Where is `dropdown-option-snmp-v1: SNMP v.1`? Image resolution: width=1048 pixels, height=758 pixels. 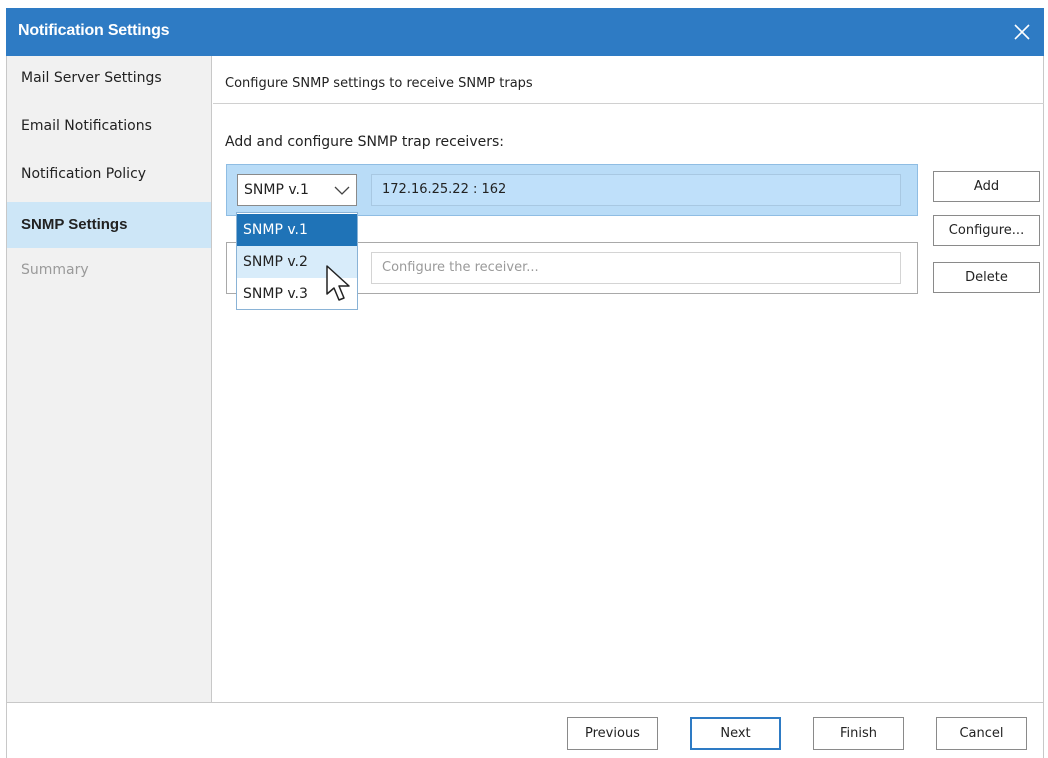 dropdown-option-snmp-v1: SNMP v.1 is located at coordinates (297, 230).